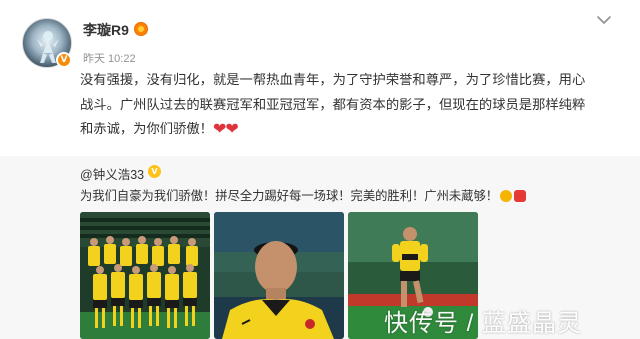  I want to click on timestamp: 昨天 10:22, so click(109, 58).